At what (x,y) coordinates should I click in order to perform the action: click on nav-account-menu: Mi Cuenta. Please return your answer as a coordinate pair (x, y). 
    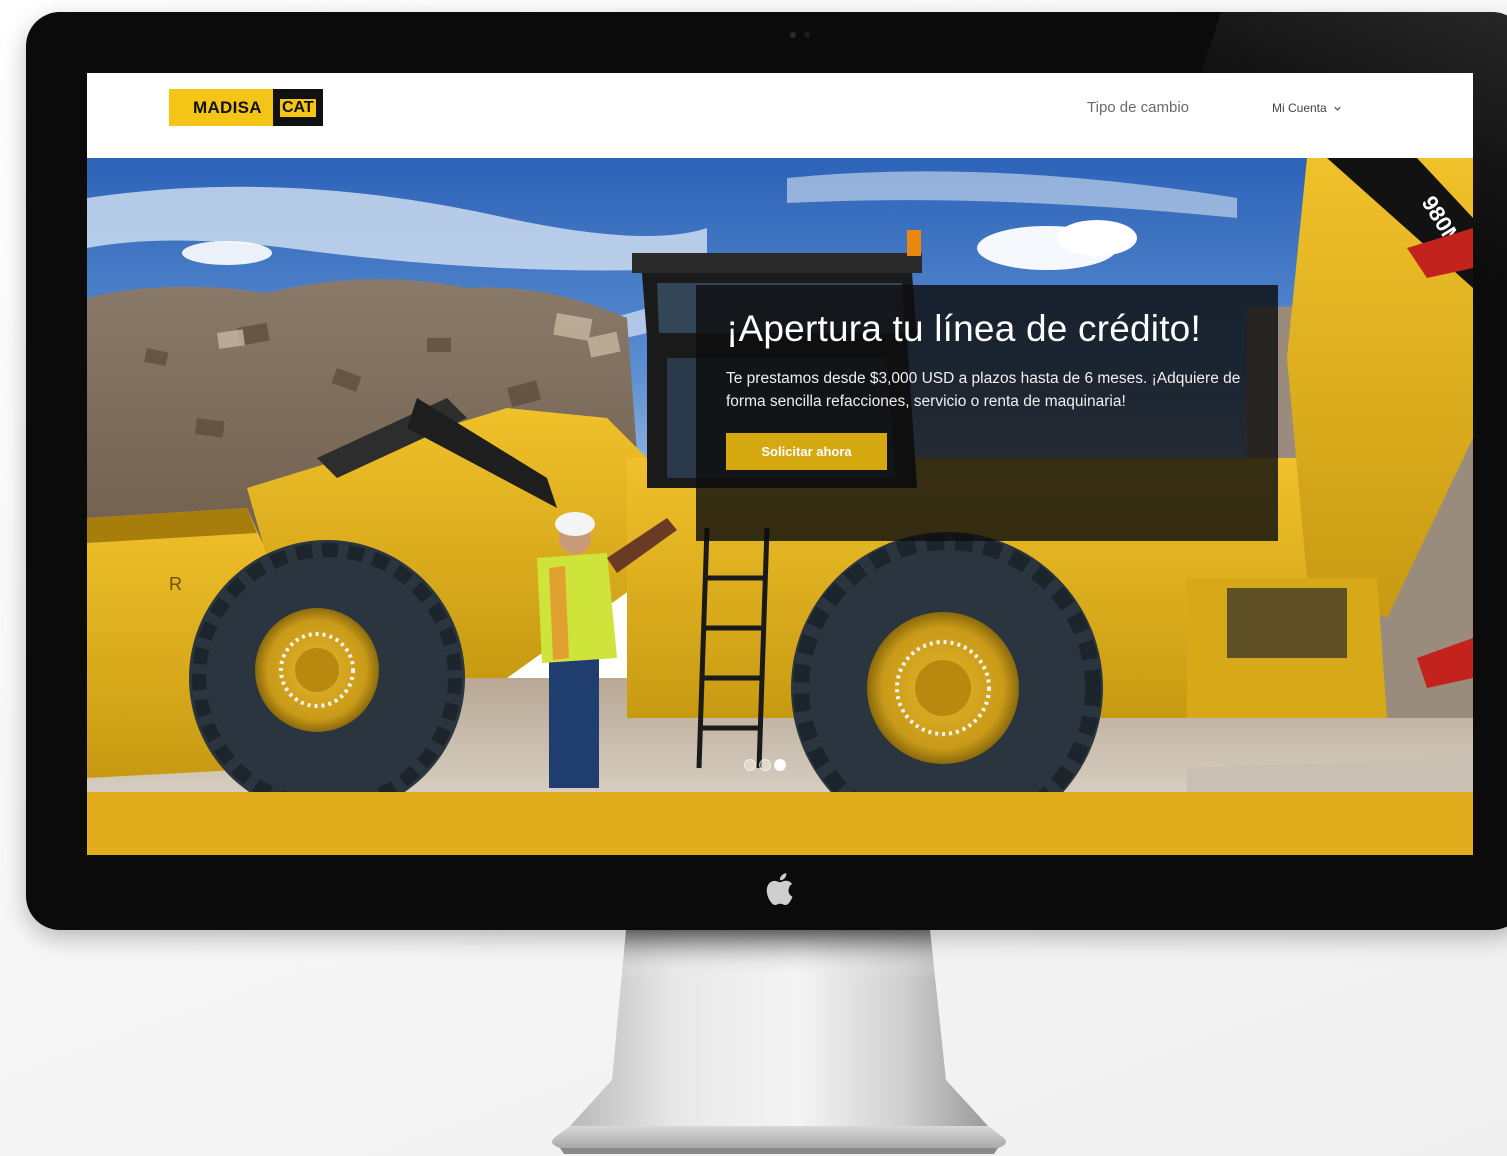
    Looking at the image, I should click on (1307, 108).